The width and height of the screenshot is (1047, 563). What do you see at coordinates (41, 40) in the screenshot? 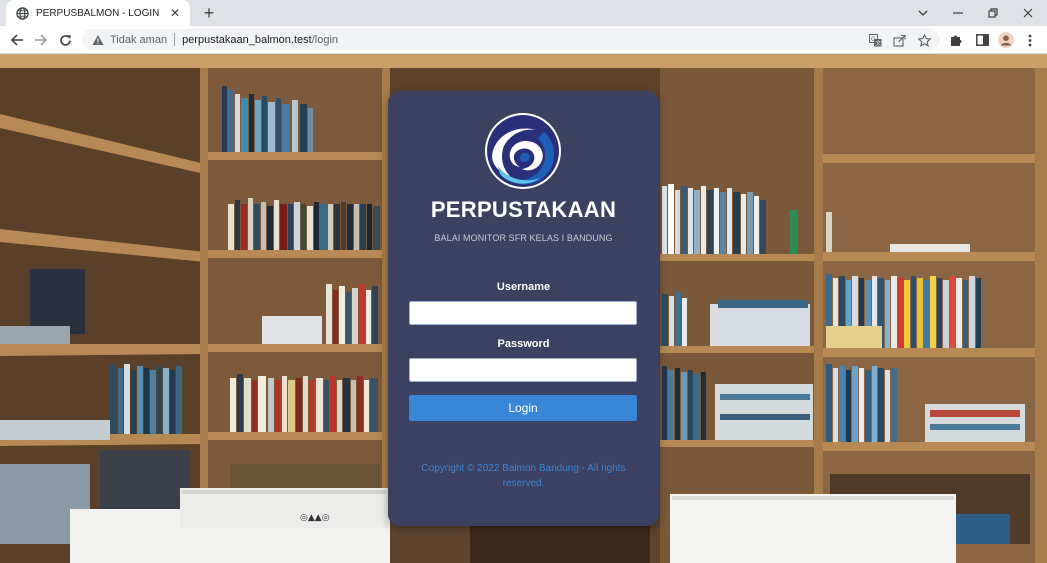
I see `forward-arrow-icon` at bounding box center [41, 40].